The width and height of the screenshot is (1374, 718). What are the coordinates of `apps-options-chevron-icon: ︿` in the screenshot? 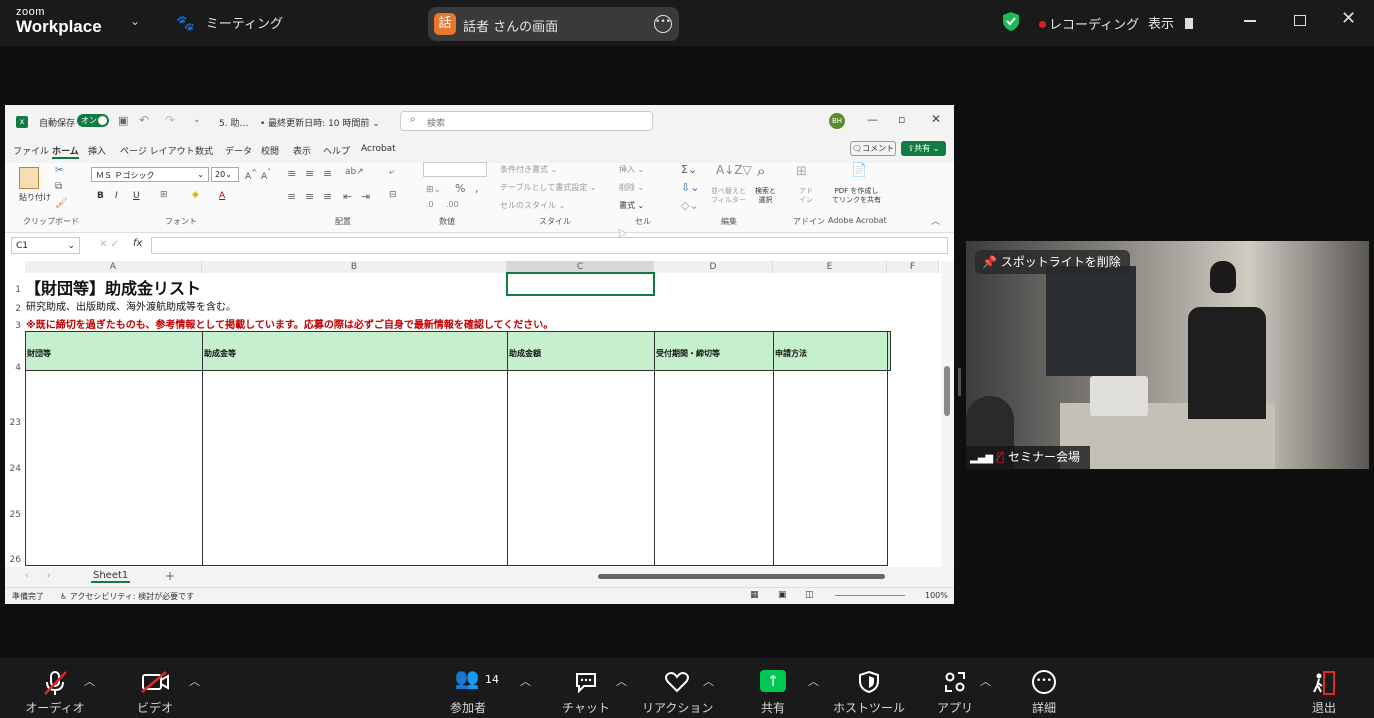 It's located at (985, 681).